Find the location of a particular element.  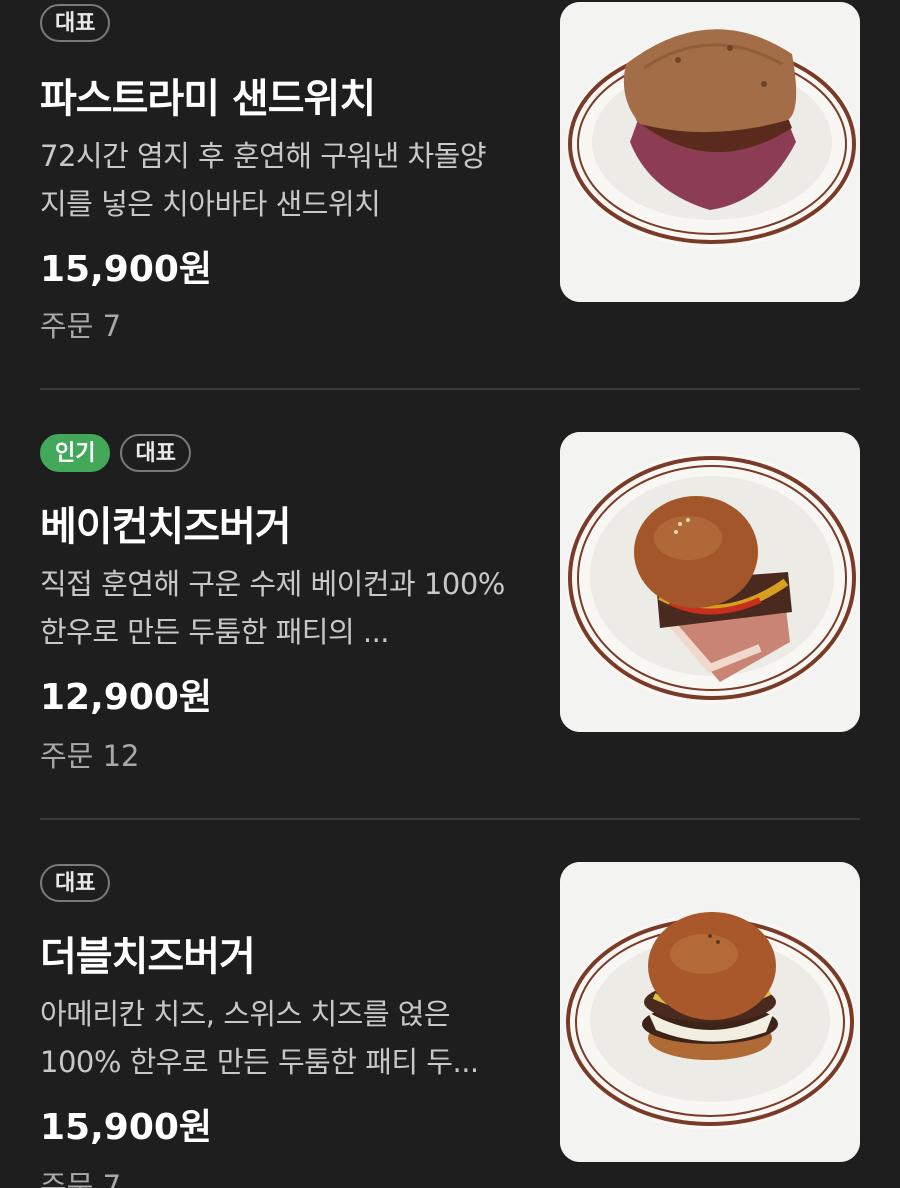

badge-group: 인기 대표 is located at coordinates (115, 453).